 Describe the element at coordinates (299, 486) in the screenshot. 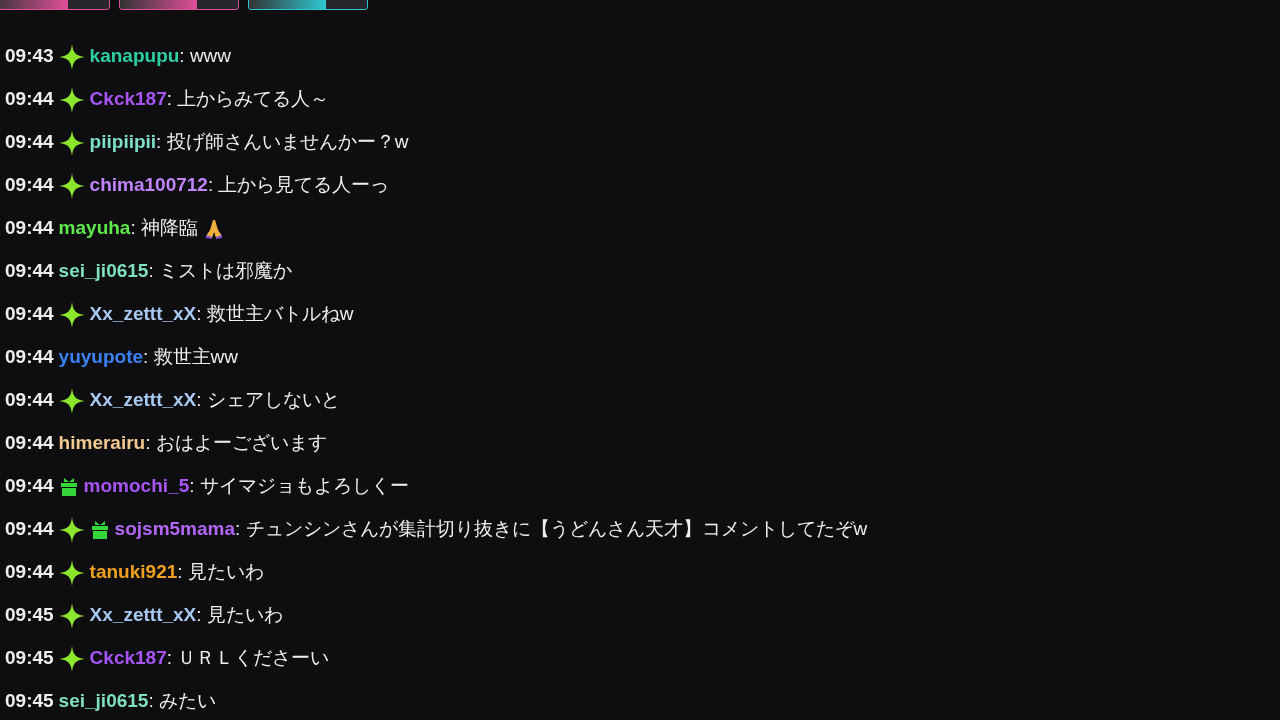

I see `message-text: : サイマジョもよろしくー` at that location.